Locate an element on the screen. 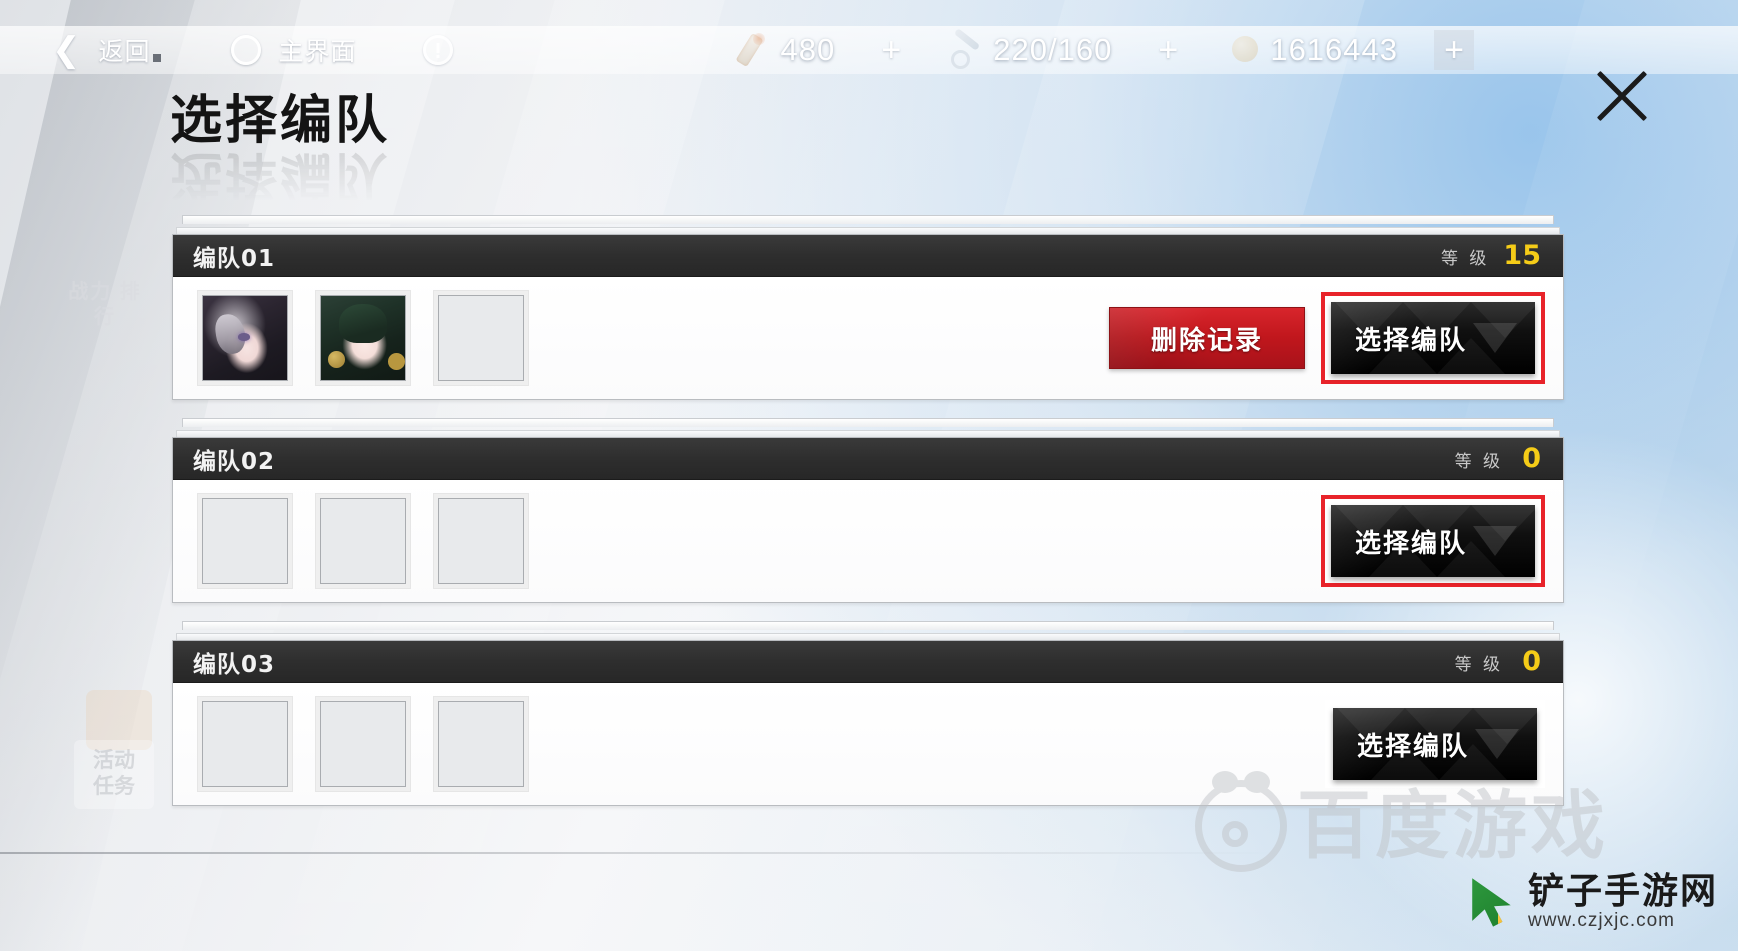  page-title-group: 选择编队 选择编队 is located at coordinates (280, 148).